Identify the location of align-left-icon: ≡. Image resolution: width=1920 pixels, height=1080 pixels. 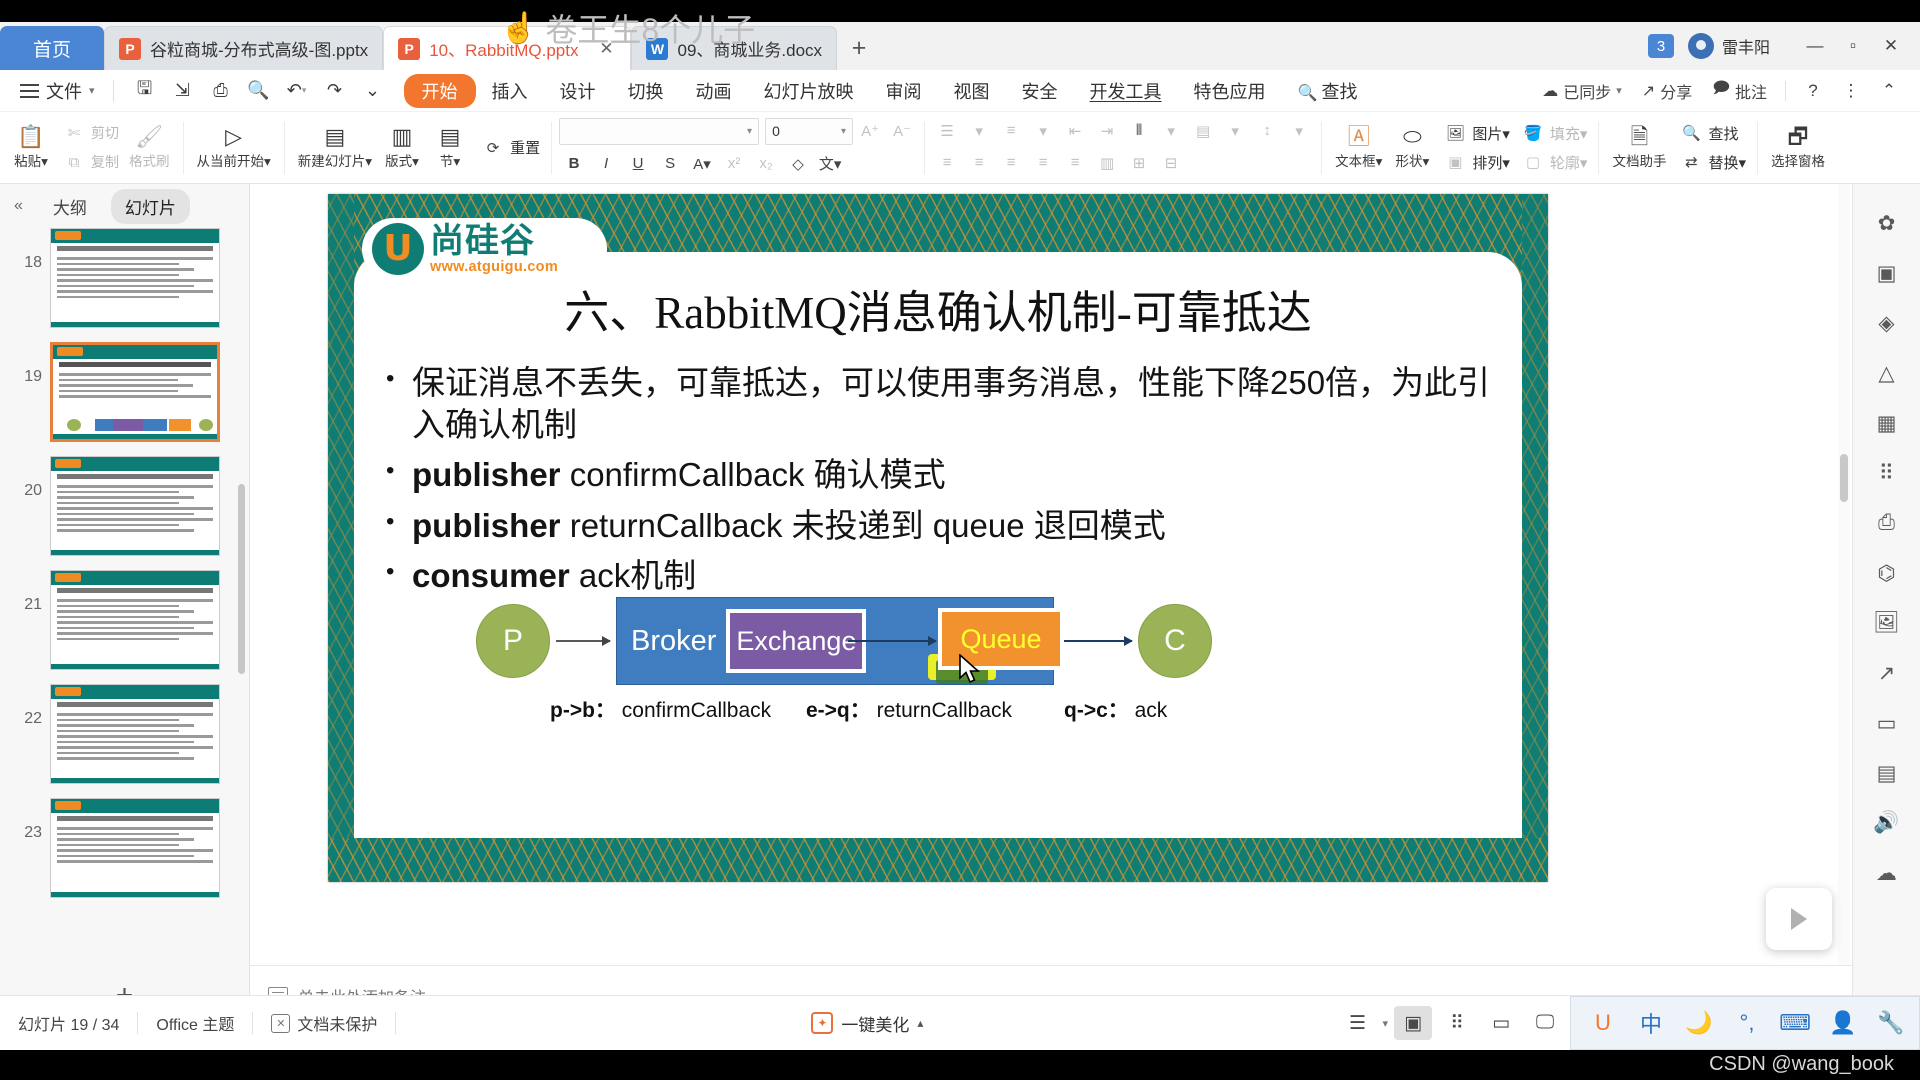
(947, 163).